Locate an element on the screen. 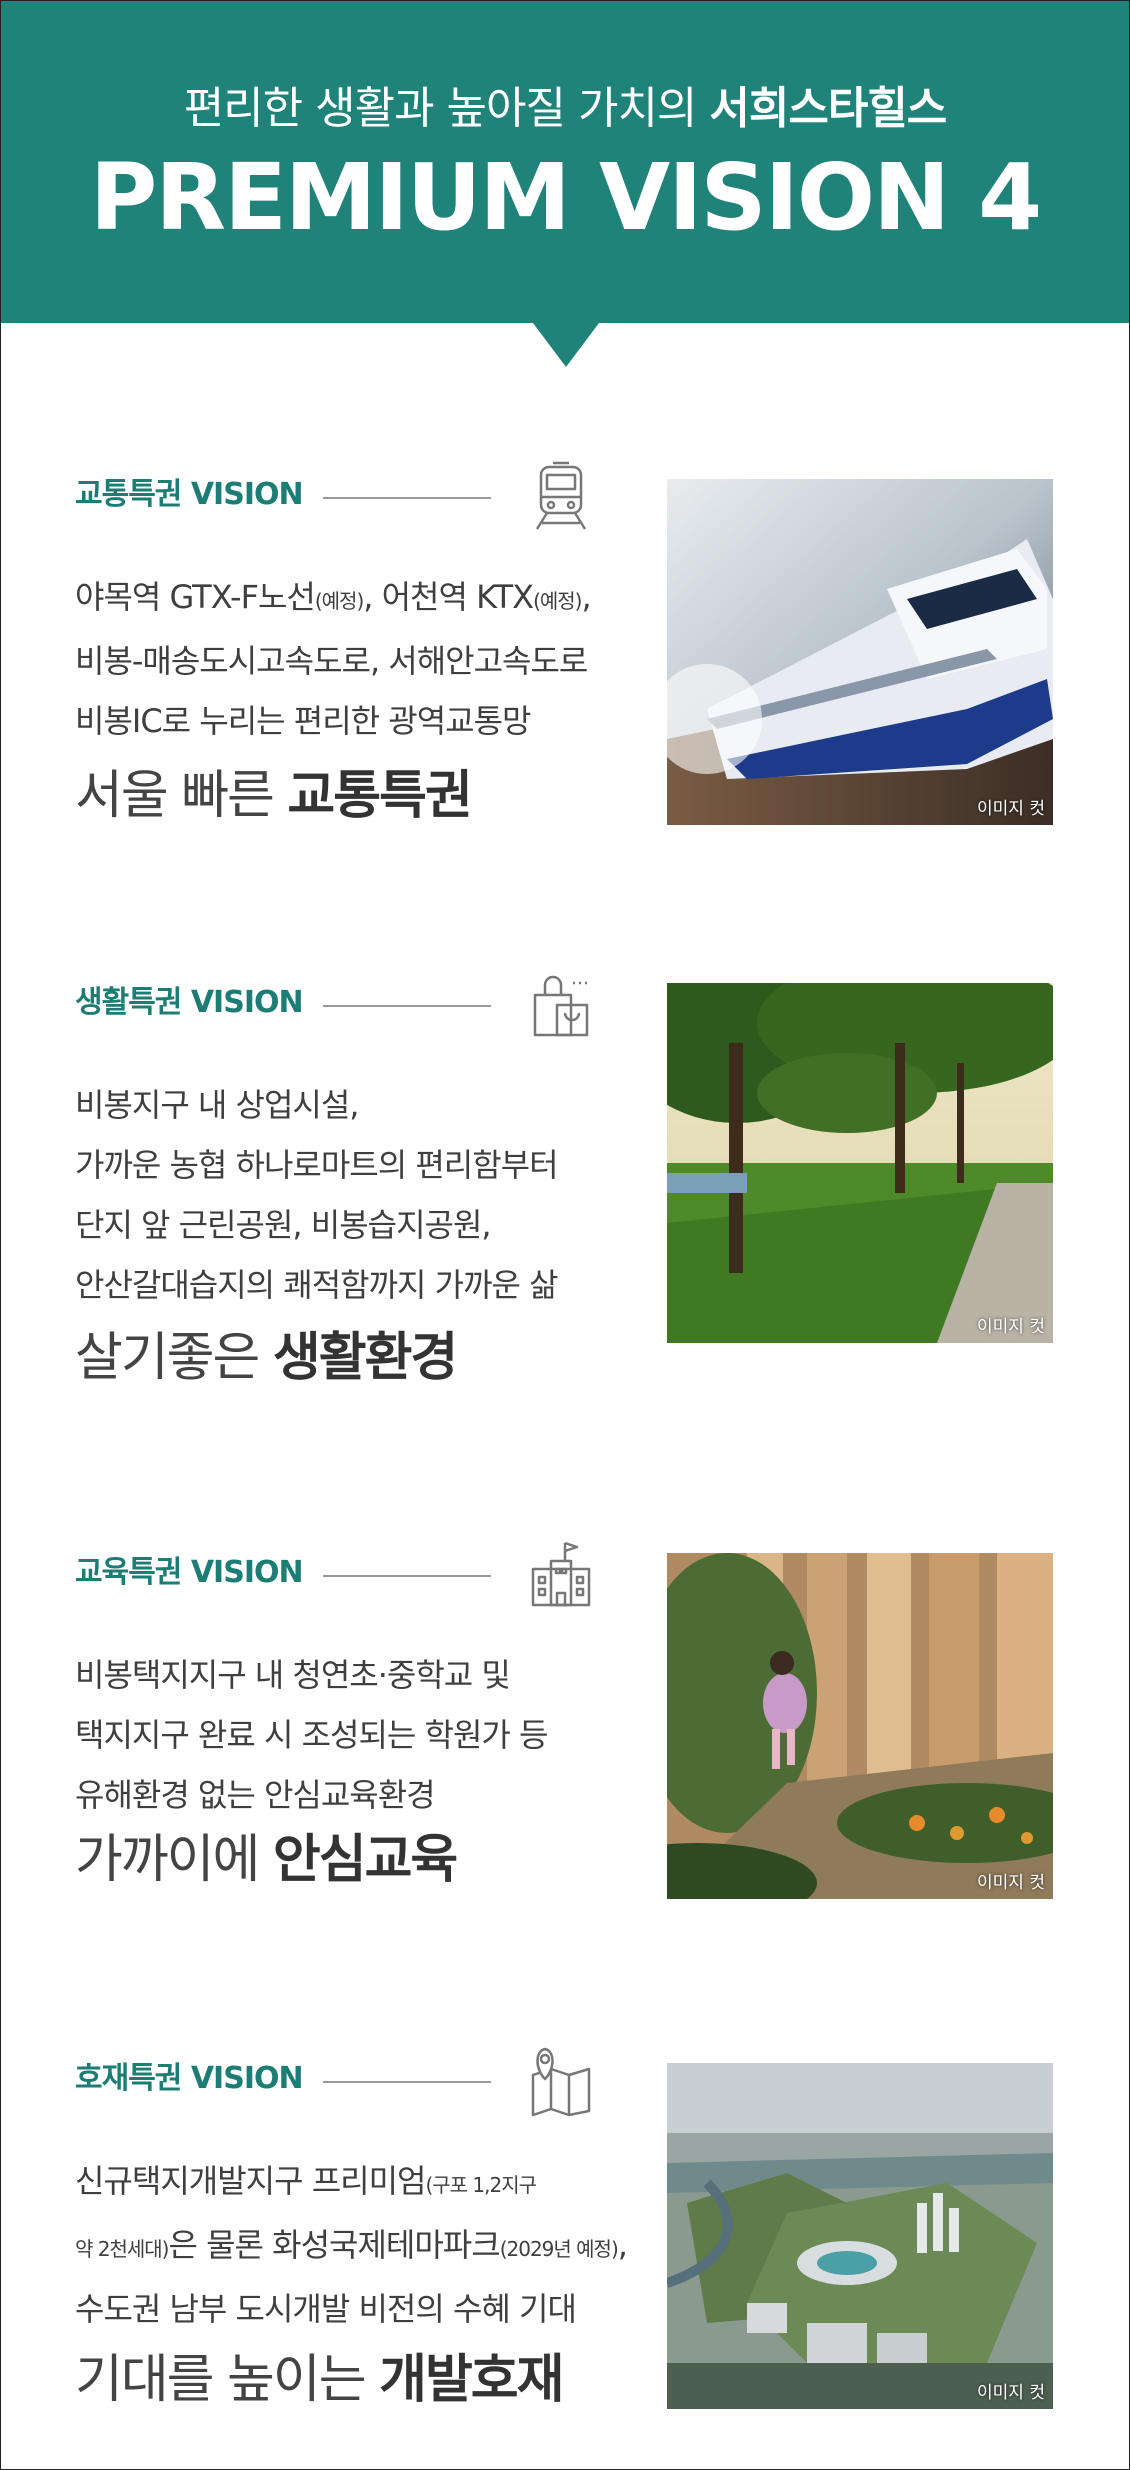  train-photo: 이미지 컷 is located at coordinates (860, 652).